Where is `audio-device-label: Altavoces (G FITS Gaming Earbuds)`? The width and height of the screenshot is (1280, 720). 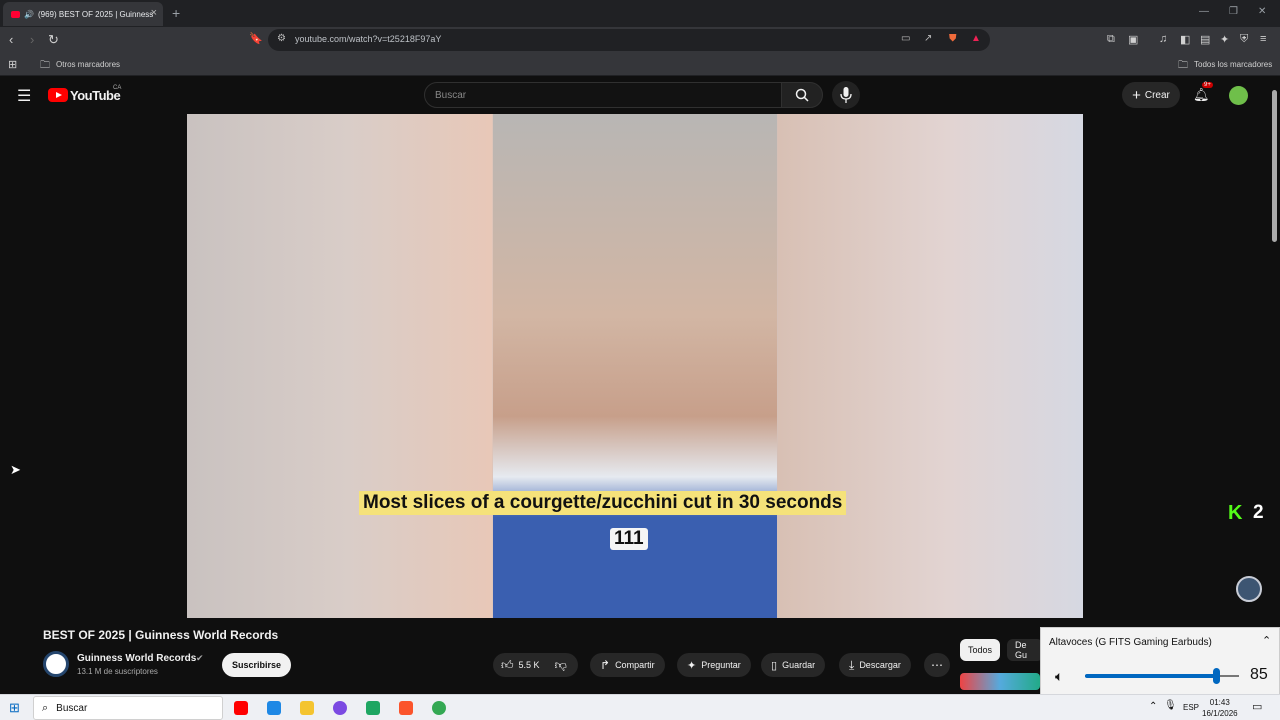 audio-device-label: Altavoces (G FITS Gaming Earbuds) is located at coordinates (1130, 642).